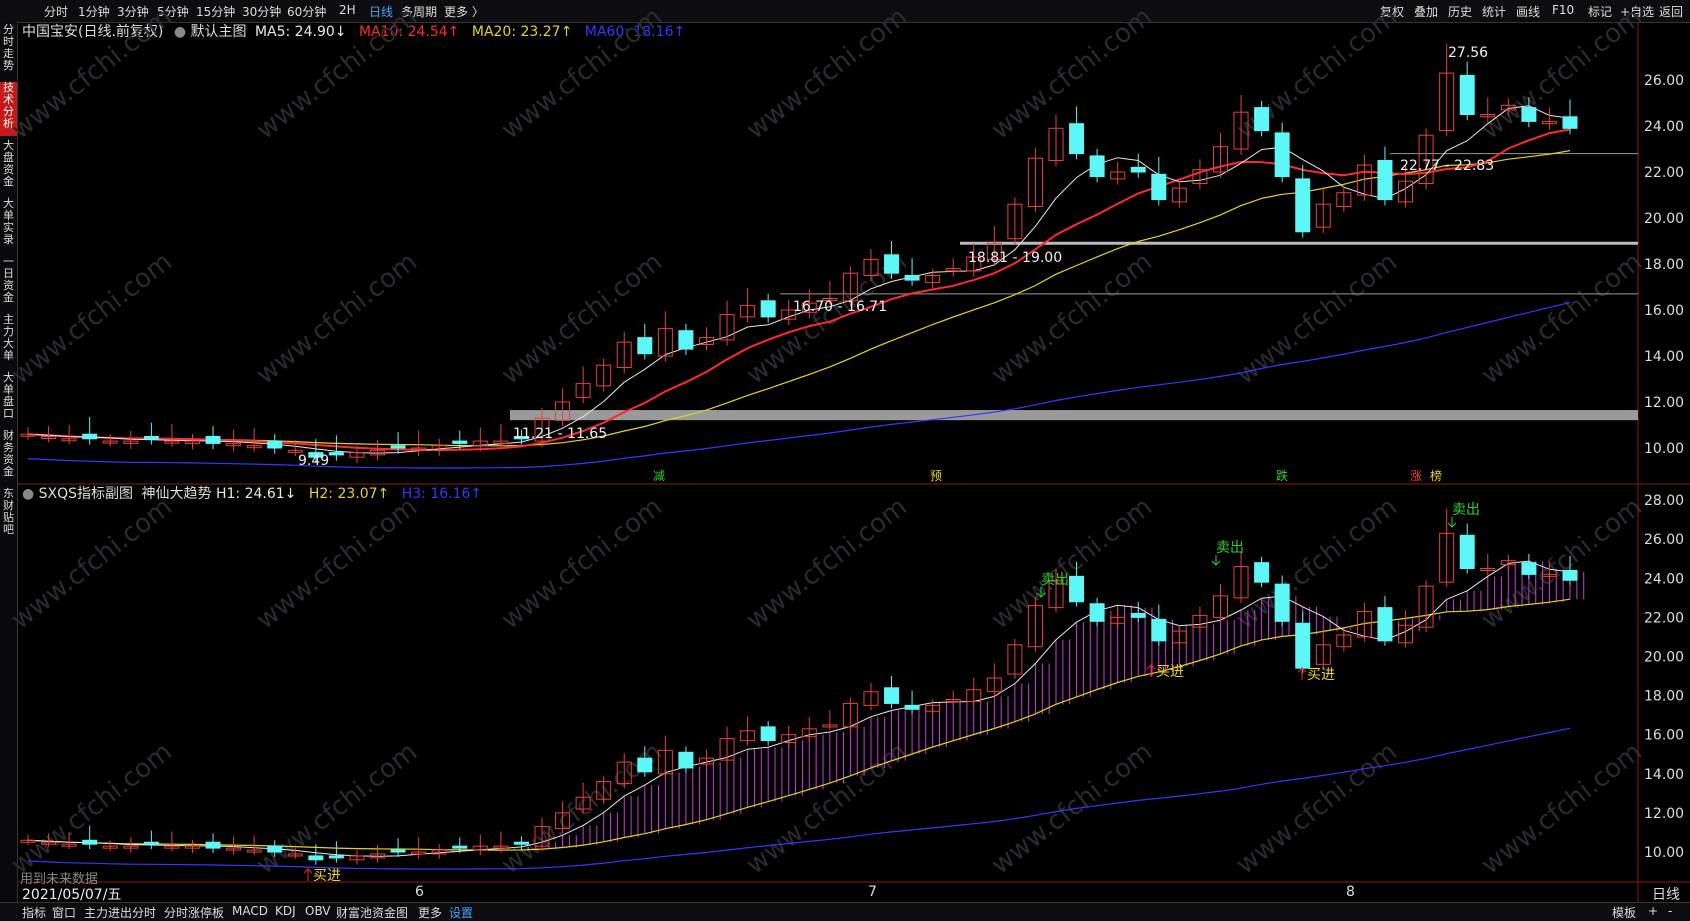 Image resolution: width=1690 pixels, height=921 pixels. What do you see at coordinates (1664, 540) in the screenshot?
I see `sub-ytick-label: 26.00` at bounding box center [1664, 540].